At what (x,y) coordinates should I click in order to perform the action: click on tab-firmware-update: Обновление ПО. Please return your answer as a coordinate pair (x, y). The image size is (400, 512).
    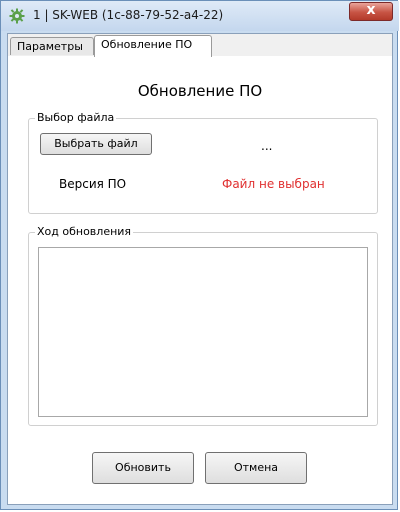
    Looking at the image, I should click on (153, 46).